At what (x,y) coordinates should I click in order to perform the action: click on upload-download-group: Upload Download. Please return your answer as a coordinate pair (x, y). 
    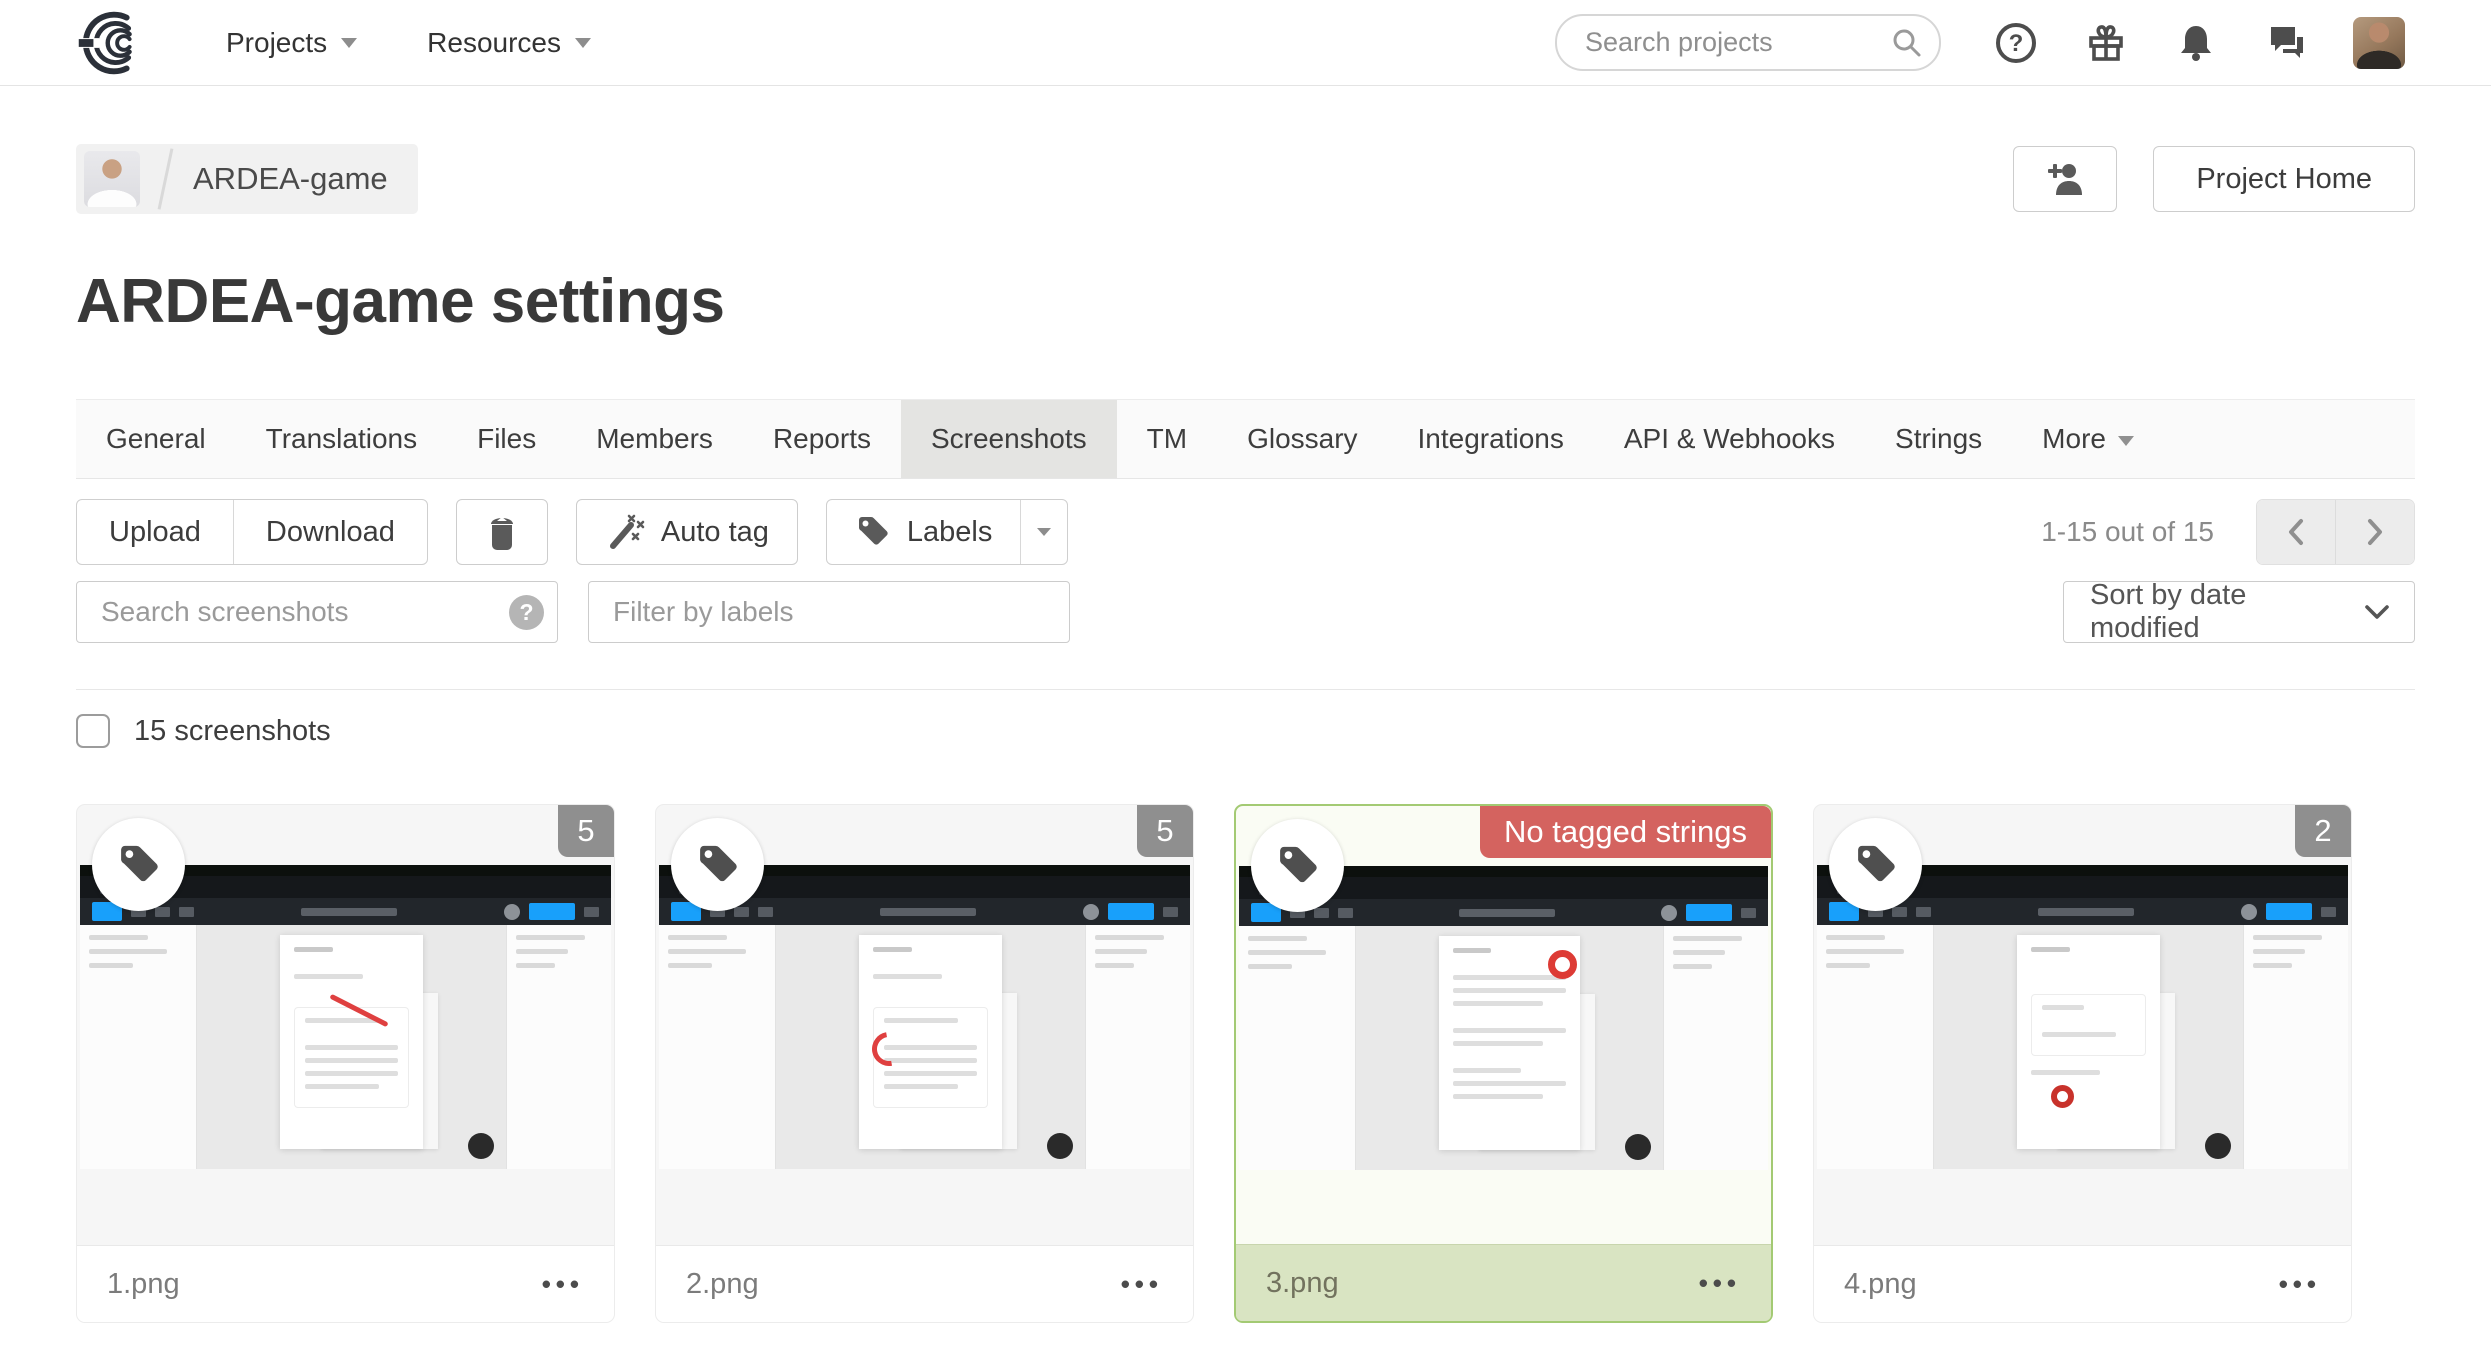
    Looking at the image, I should click on (252, 532).